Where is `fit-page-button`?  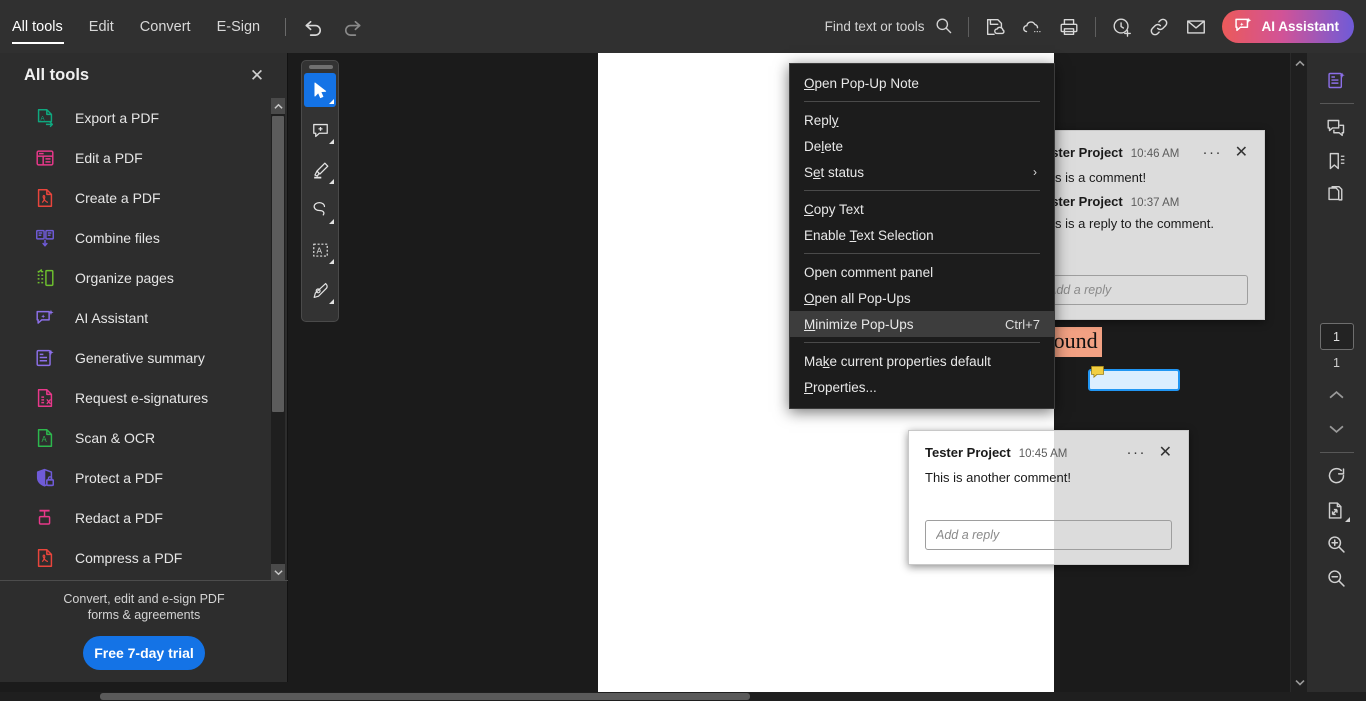
fit-page-button is located at coordinates (1337, 510).